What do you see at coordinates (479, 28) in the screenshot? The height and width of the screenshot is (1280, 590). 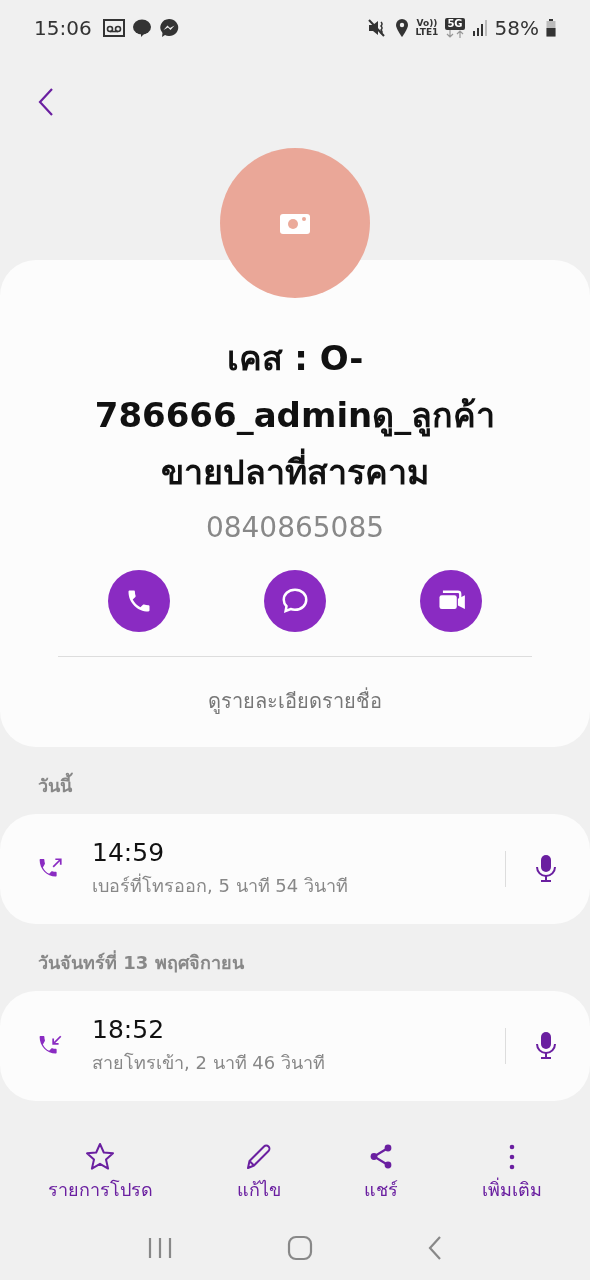 I see `signal-icon` at bounding box center [479, 28].